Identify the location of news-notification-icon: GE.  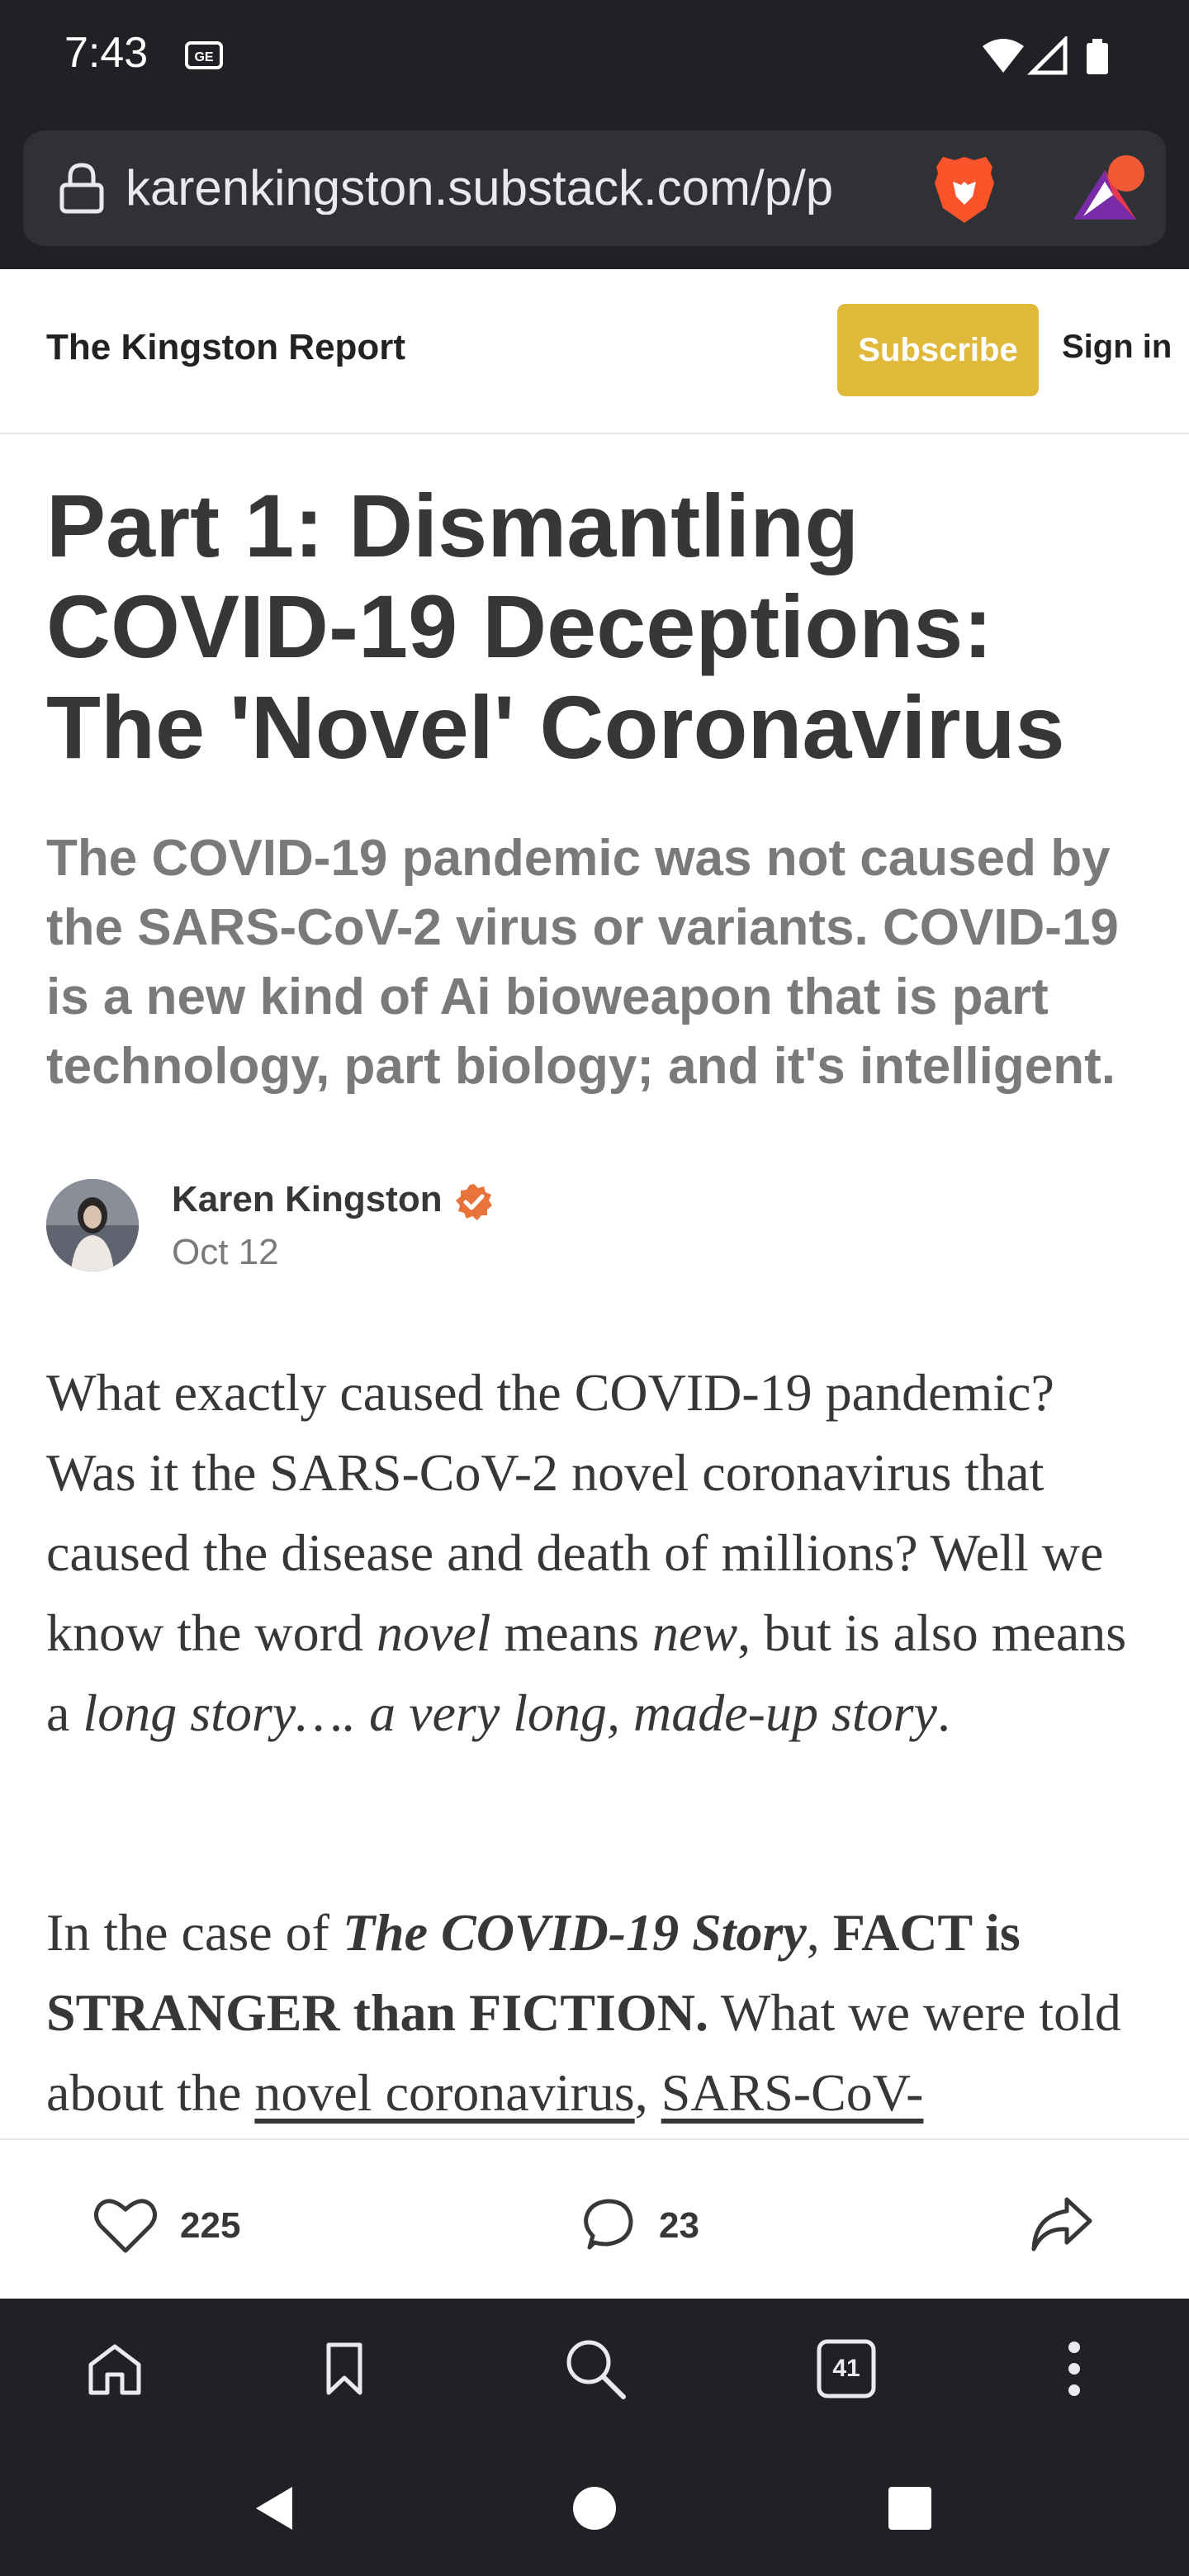
(204, 57).